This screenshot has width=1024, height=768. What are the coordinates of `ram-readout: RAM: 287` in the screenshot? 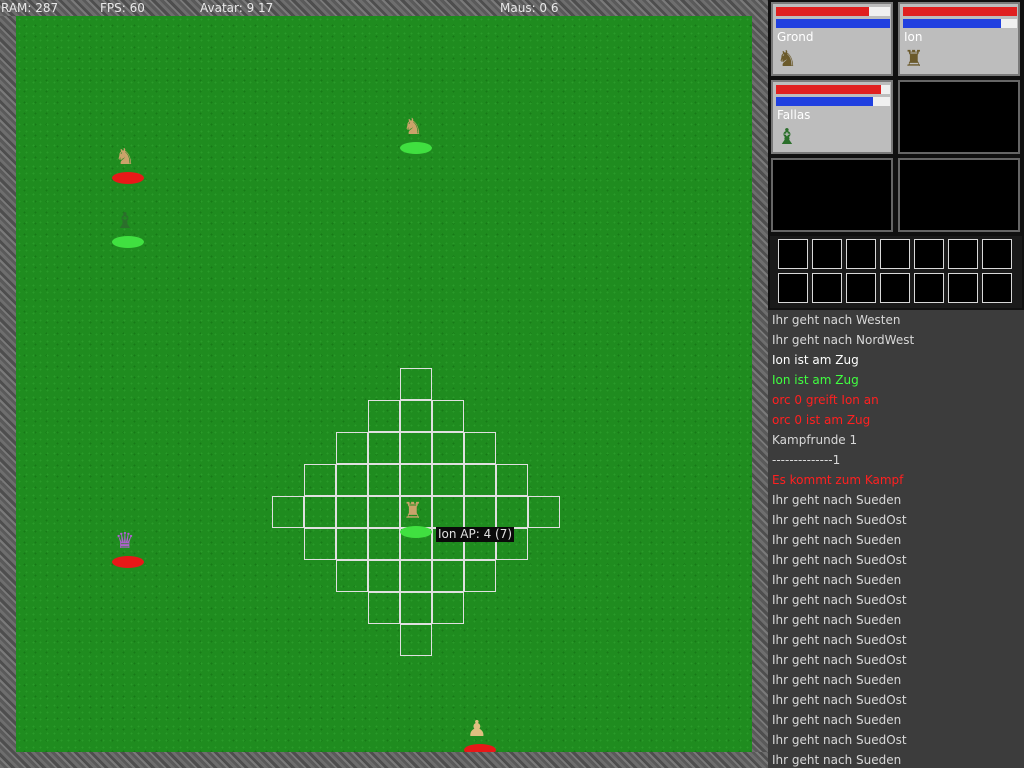 It's located at (30, 8).